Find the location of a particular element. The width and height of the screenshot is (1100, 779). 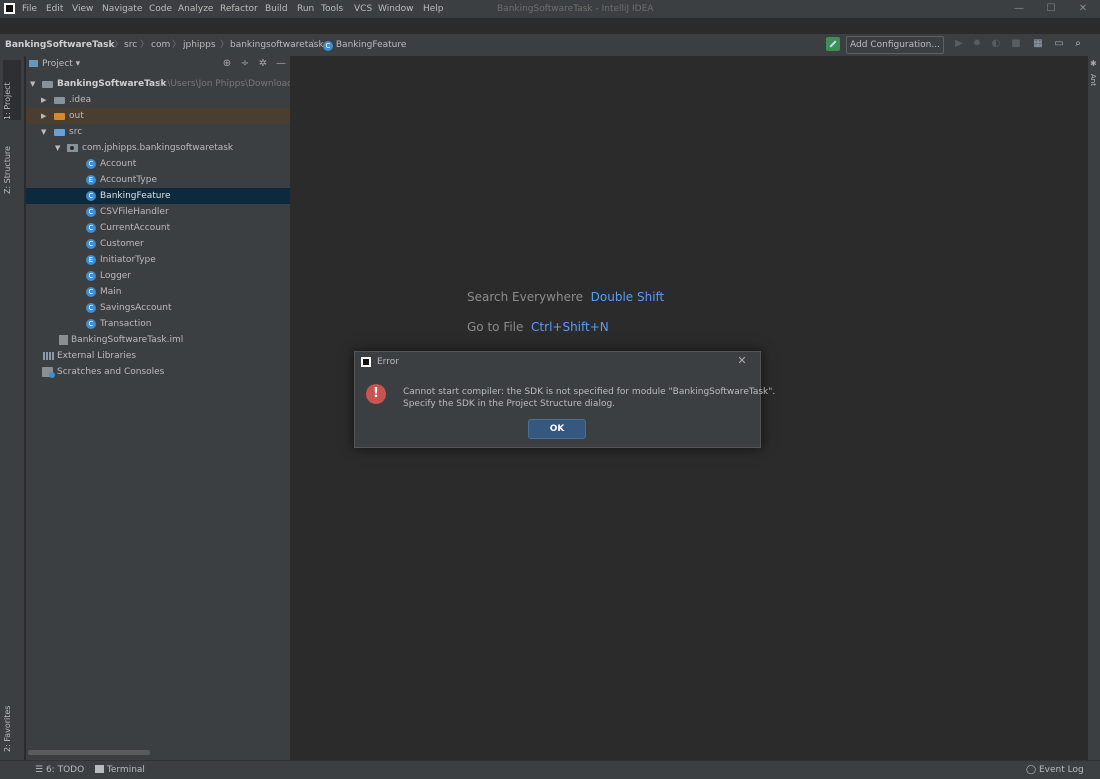

tree-item-label: BankingFeature is located at coordinates (135, 196).